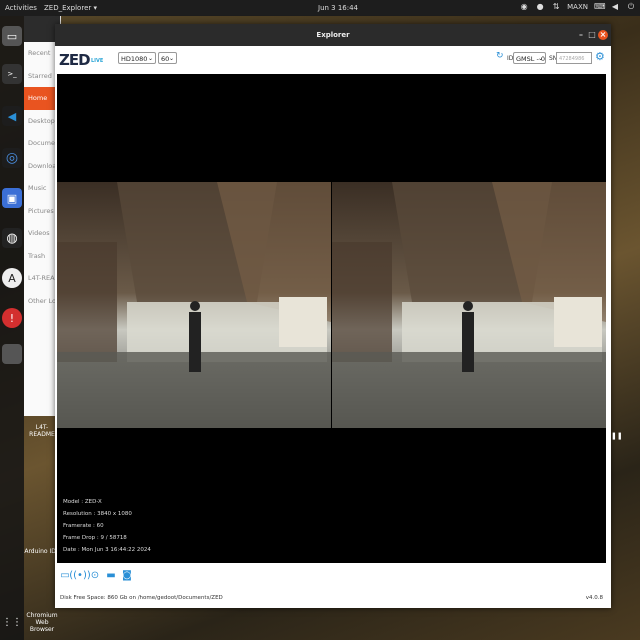 Image resolution: width=640 pixels, height=640 pixels. I want to click on window-title: Explorer, so click(333, 35).